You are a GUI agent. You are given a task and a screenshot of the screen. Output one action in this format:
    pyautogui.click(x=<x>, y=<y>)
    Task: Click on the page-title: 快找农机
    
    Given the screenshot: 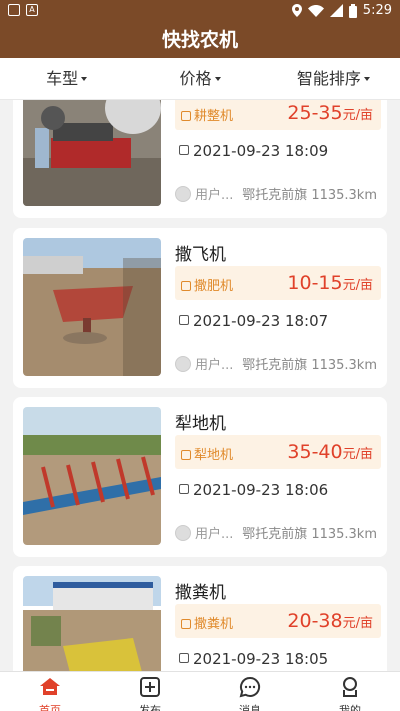 What is the action you would take?
    pyautogui.click(x=200, y=41)
    